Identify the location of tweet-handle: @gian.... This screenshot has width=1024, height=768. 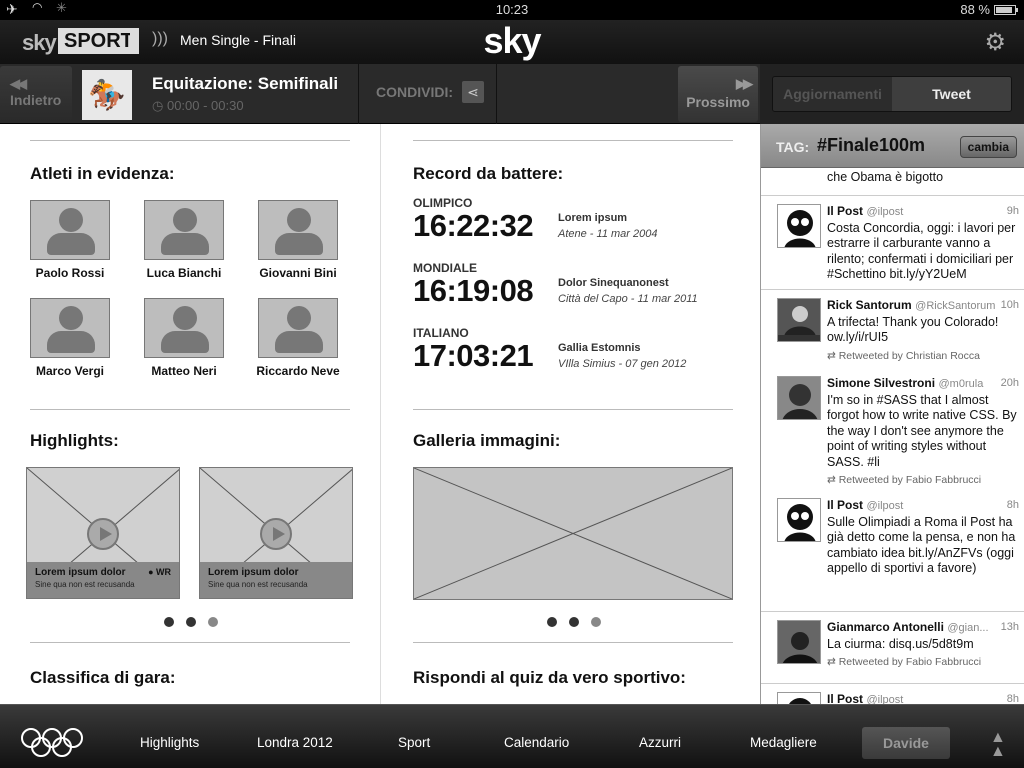
(967, 628).